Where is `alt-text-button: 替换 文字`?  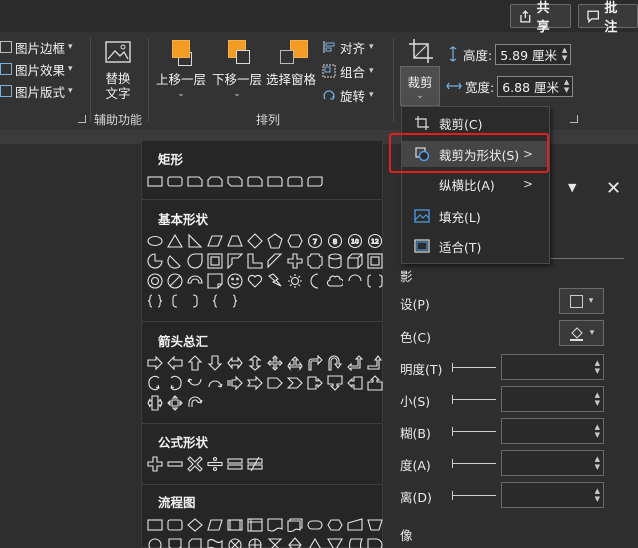
alt-text-button: 替换 文字 is located at coordinates (118, 69).